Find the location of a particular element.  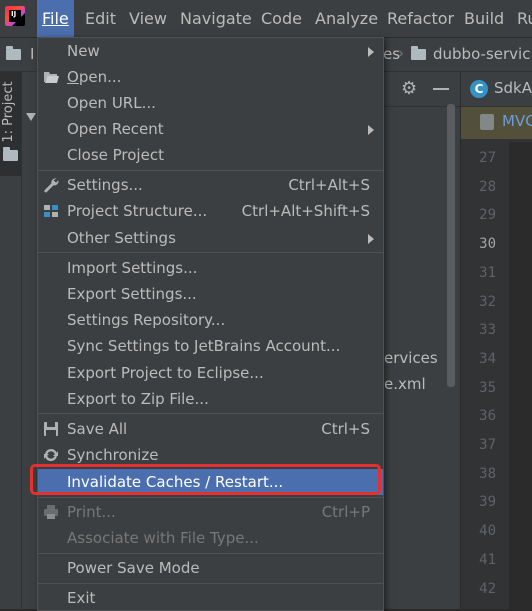

menu-item-exit: Exit is located at coordinates (210, 598).